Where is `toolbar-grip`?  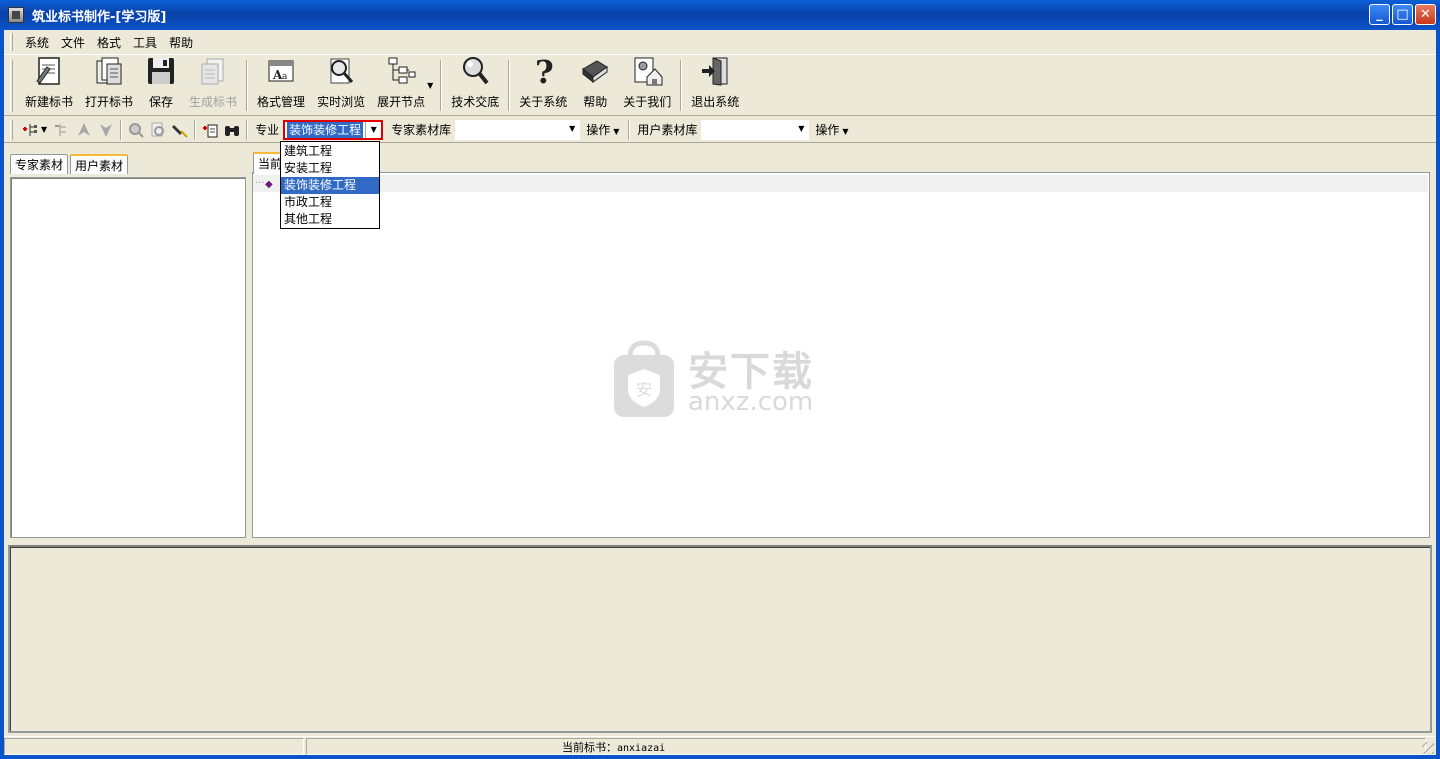 toolbar-grip is located at coordinates (11, 86).